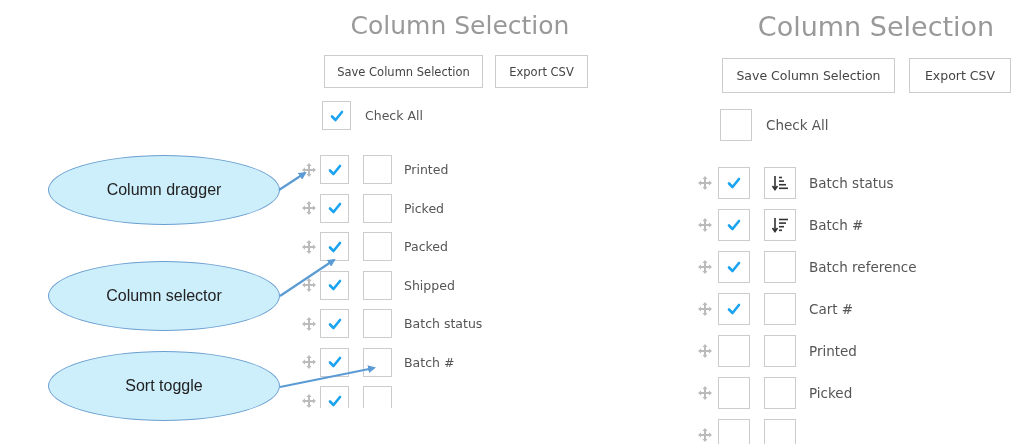 This screenshot has width=1024, height=444. I want to click on column-label: Packed, so click(426, 246).